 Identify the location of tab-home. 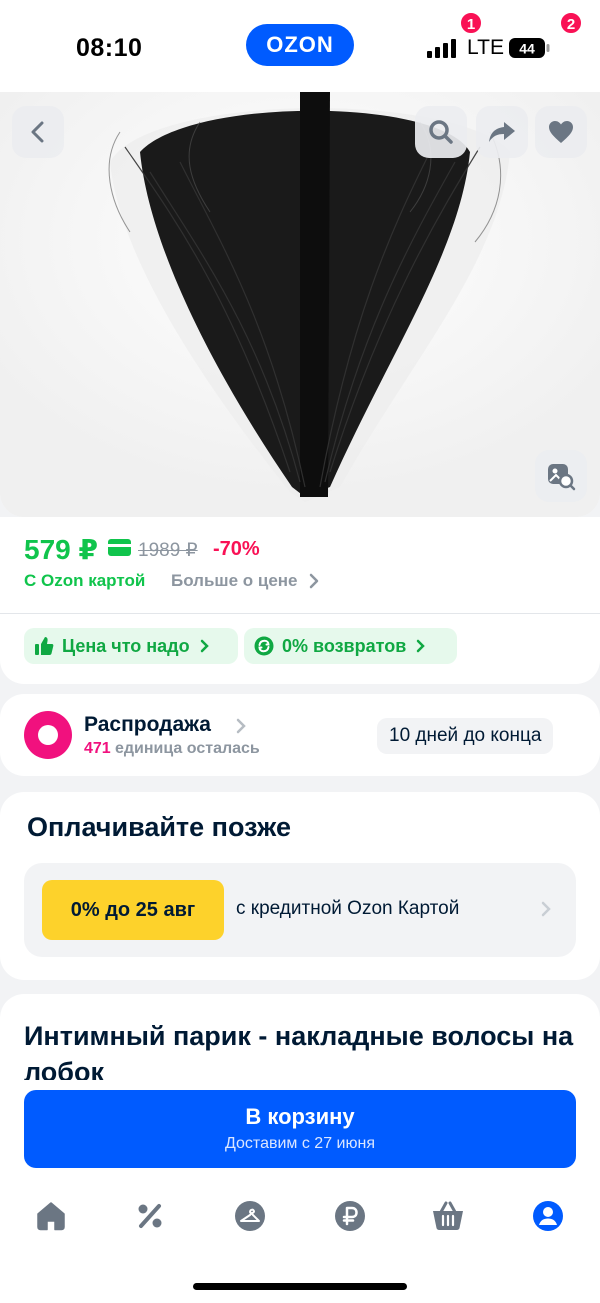
(51, 1216).